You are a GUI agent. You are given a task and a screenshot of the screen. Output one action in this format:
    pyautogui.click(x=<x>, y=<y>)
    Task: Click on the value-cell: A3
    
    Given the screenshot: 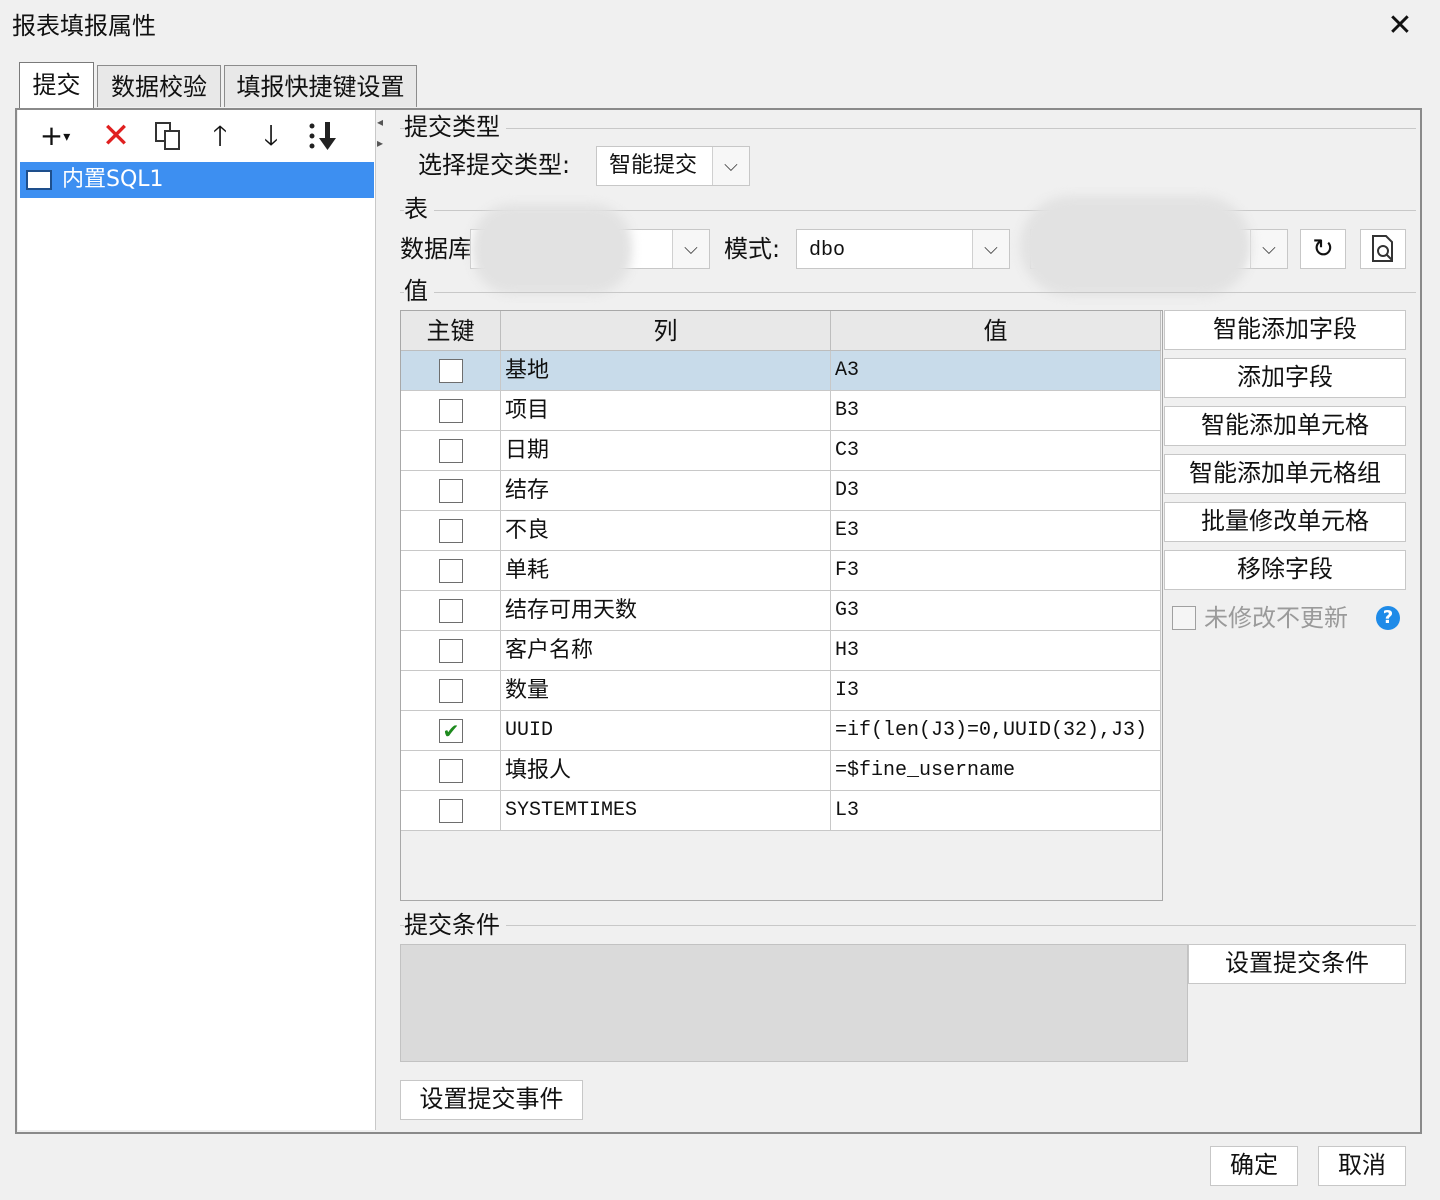 What is the action you would take?
    pyautogui.click(x=996, y=371)
    